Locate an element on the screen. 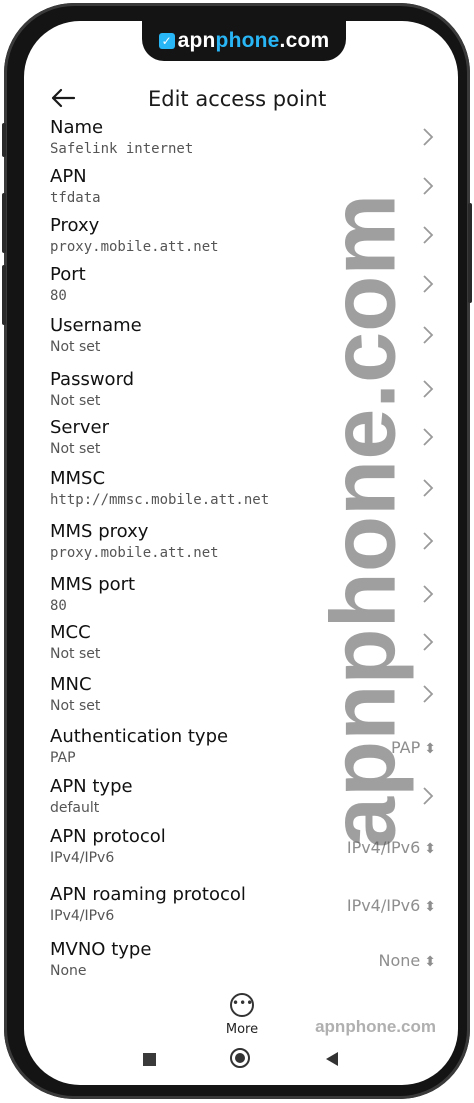 This screenshot has height=1103, width=474. field-label: Proxy is located at coordinates (75, 225).